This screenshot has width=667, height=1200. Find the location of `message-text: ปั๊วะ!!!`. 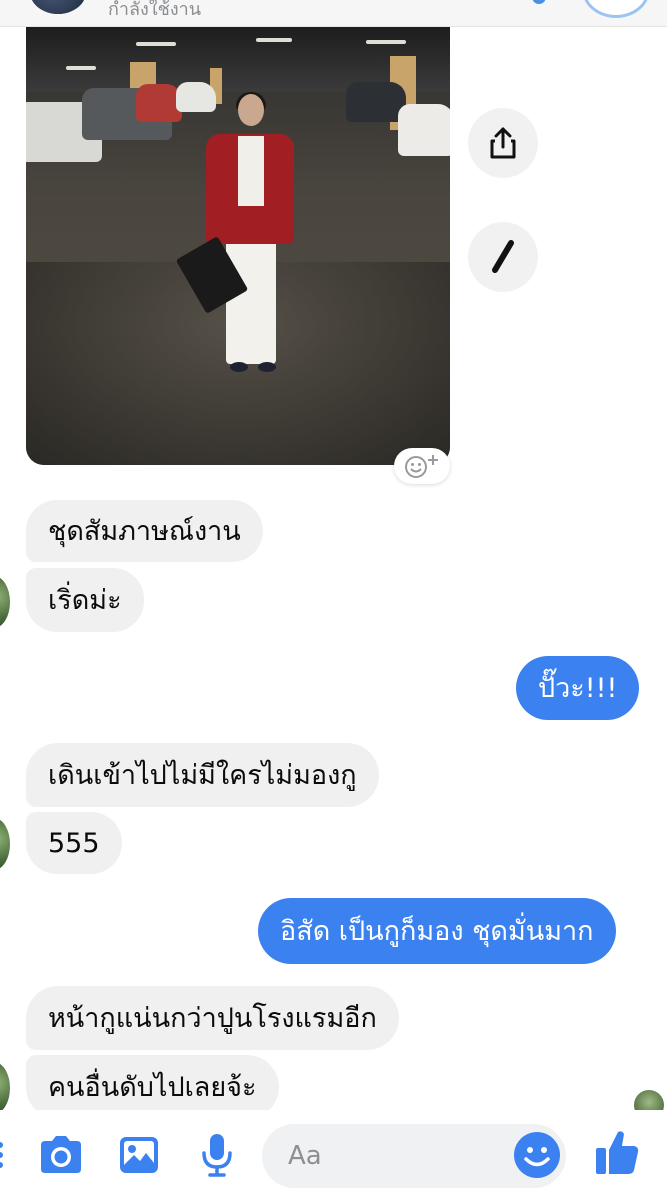

message-text: ปั๊วะ!!! is located at coordinates (578, 688).